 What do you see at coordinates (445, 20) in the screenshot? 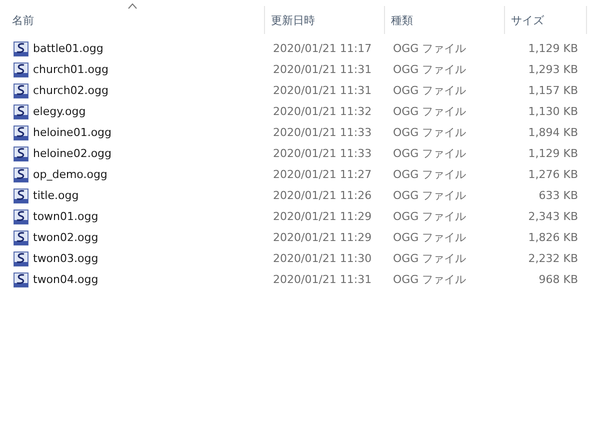
I see `column-header: 種類` at bounding box center [445, 20].